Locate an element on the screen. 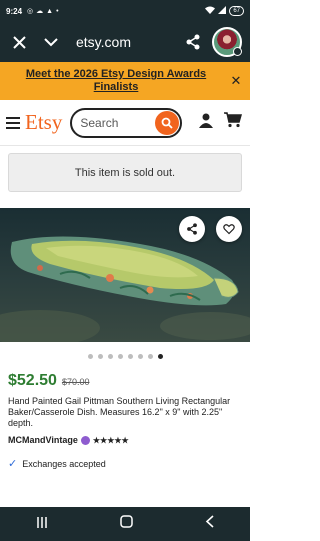 This screenshot has width=320, height=541. account-icon is located at coordinates (206, 122).